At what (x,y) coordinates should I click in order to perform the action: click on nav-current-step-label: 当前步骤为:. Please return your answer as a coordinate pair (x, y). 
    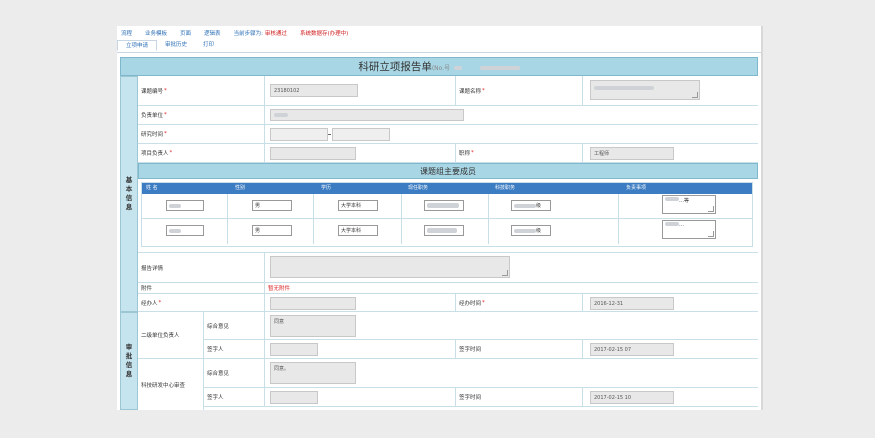
    Looking at the image, I should click on (248, 34).